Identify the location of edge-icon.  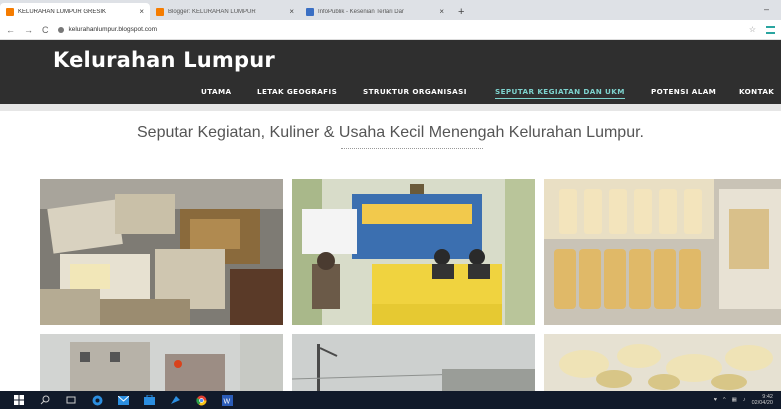
(97, 400).